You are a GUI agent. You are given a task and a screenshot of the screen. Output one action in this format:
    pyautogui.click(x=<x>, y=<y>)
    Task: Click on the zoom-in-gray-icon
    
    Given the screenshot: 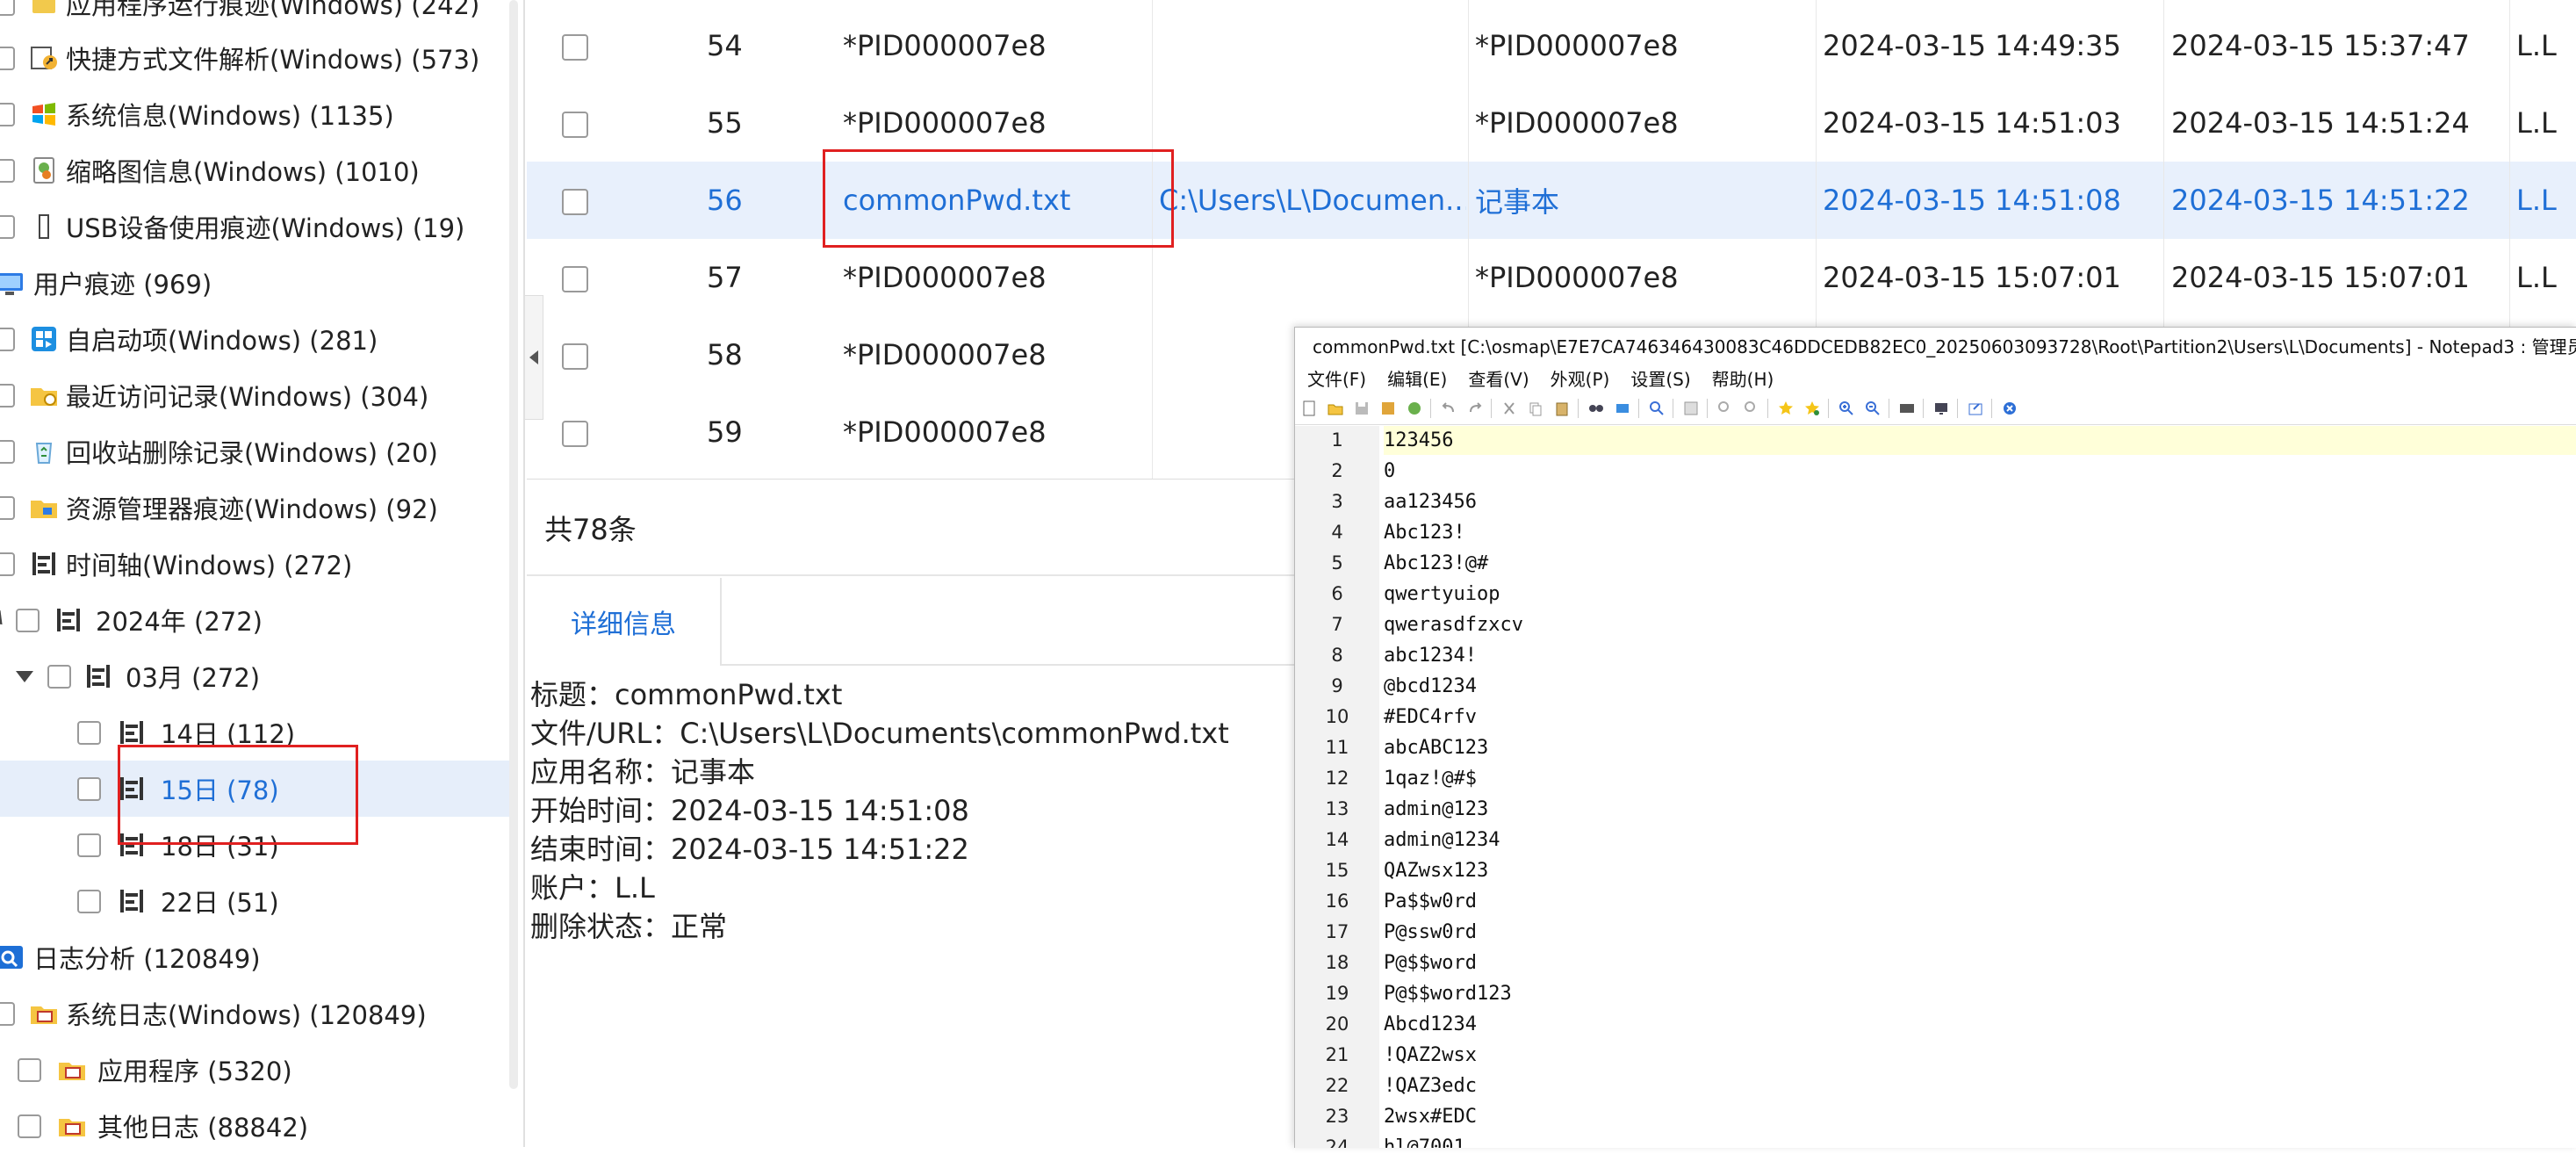 What is the action you would take?
    pyautogui.click(x=1725, y=408)
    